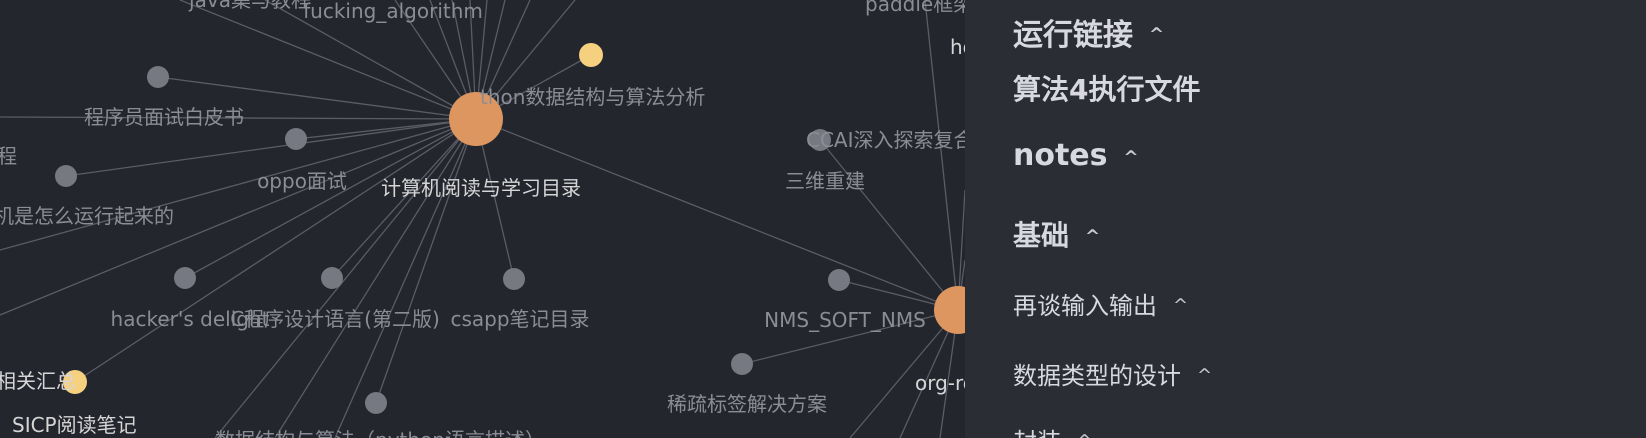 This screenshot has height=438, width=1646. What do you see at coordinates (296, 139) in the screenshot?
I see `graph-node-oppo` at bounding box center [296, 139].